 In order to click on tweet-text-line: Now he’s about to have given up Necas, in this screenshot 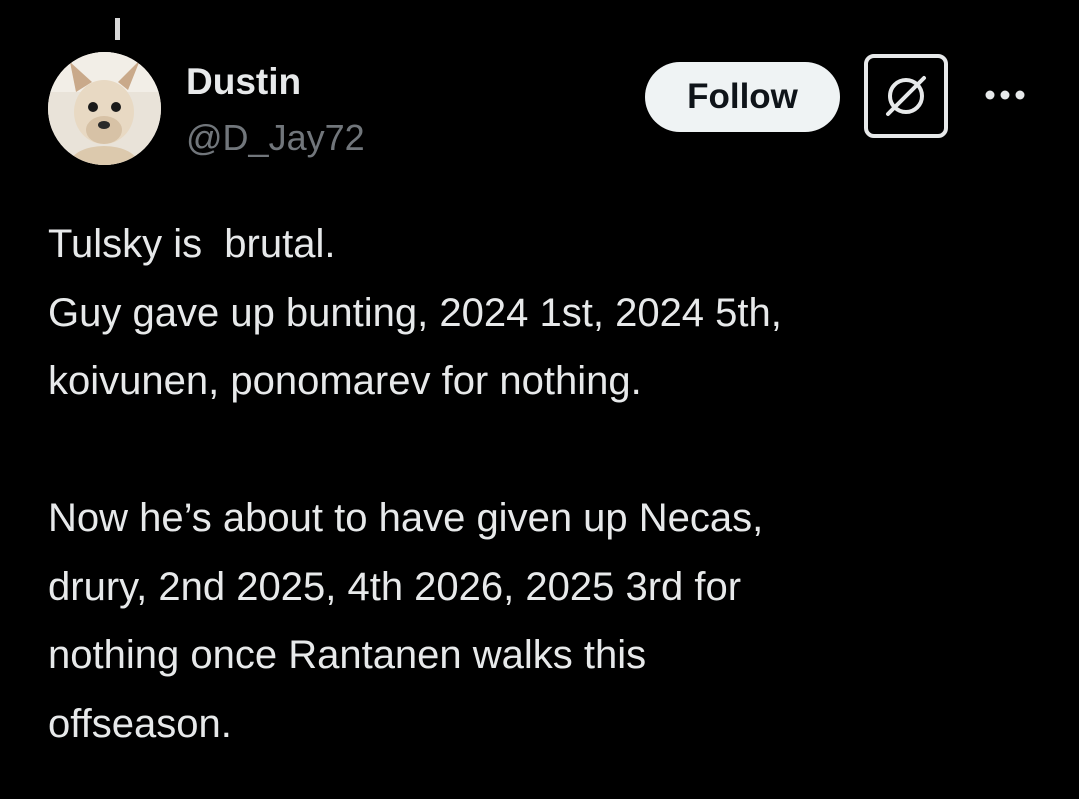, I will do `click(406, 518)`.